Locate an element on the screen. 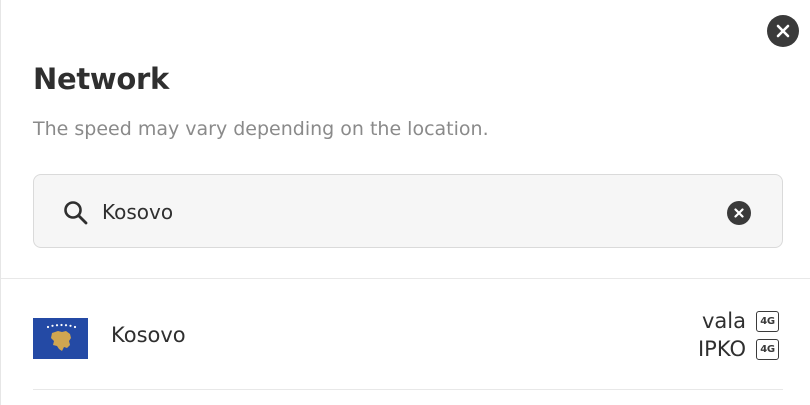 Image resolution: width=810 pixels, height=405 pixels. carrier-item: IPKO 4G is located at coordinates (738, 349).